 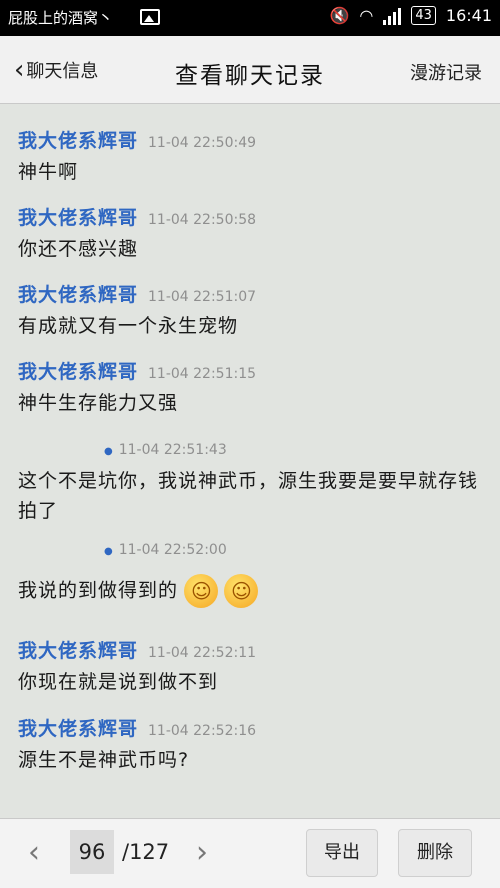 I want to click on message-item: 我大佬系辉哥 11-04 22:52:11 你现在就是说到做不到, so click(x=251, y=666).